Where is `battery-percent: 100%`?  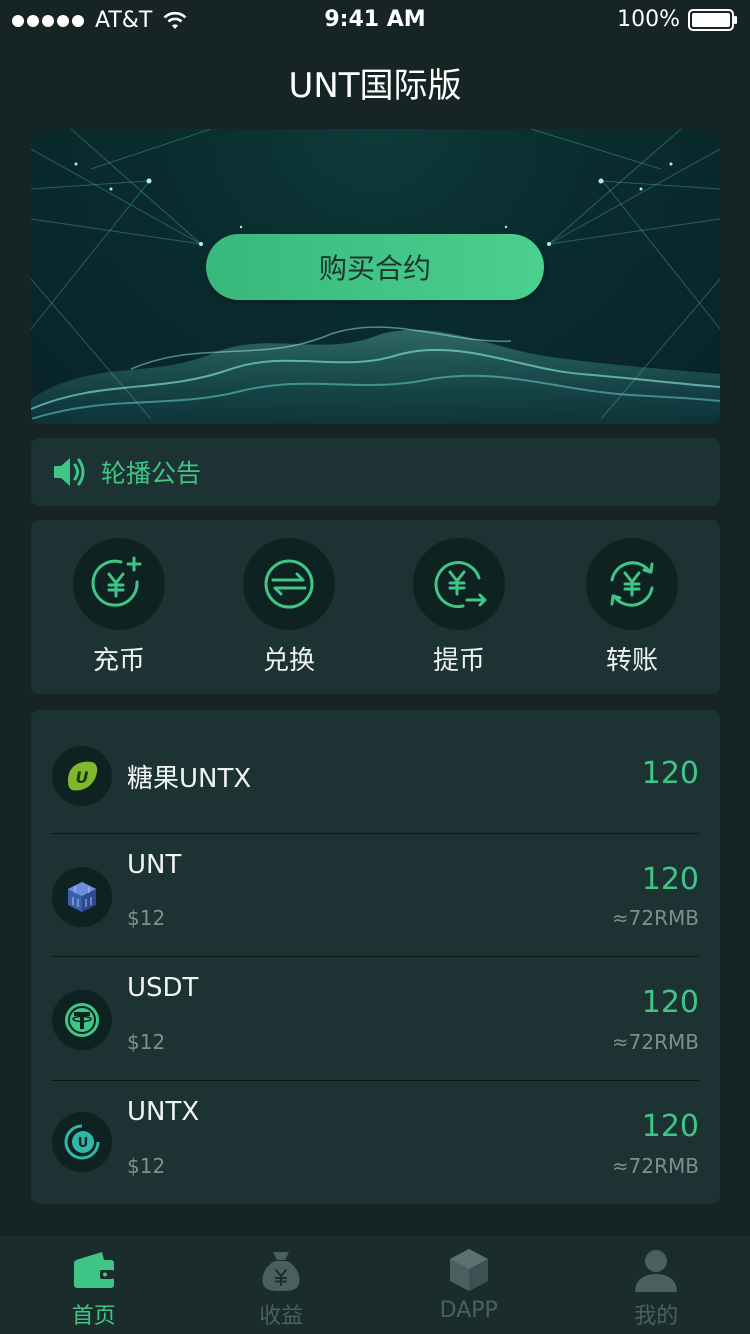
battery-percent: 100% is located at coordinates (648, 19).